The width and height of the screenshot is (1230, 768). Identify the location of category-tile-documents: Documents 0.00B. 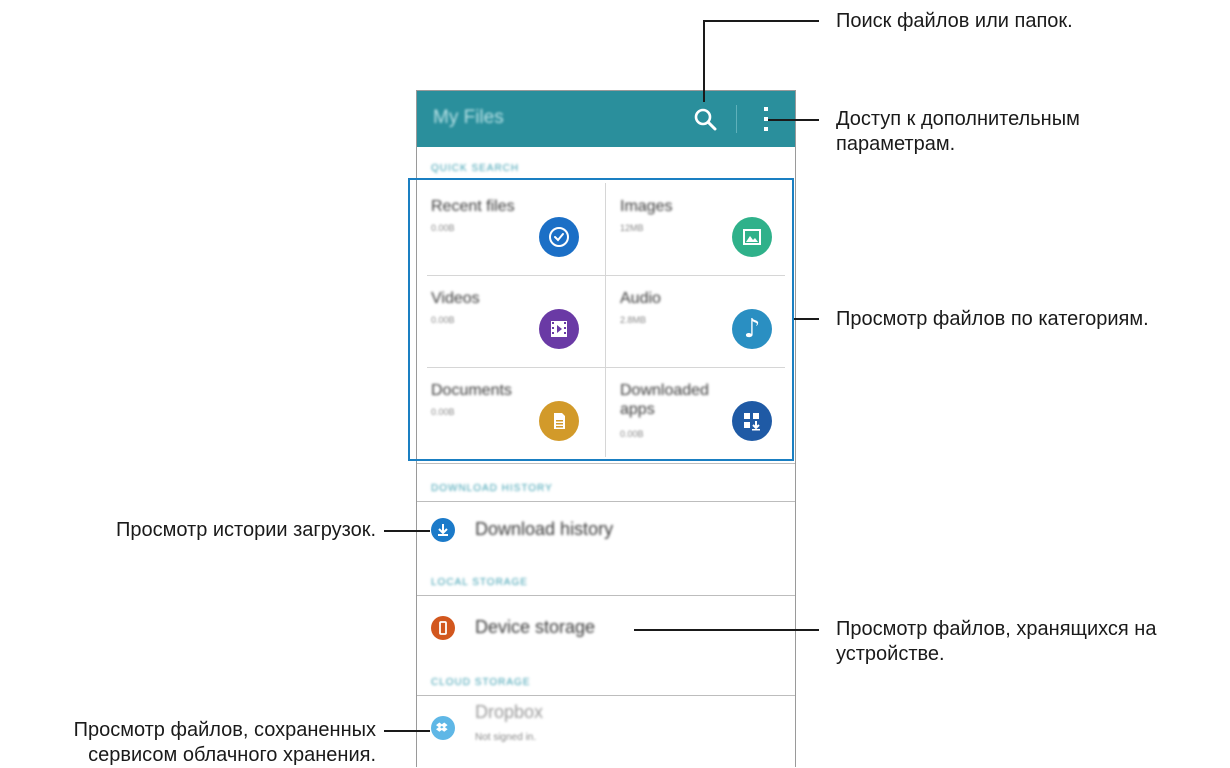
(510, 413).